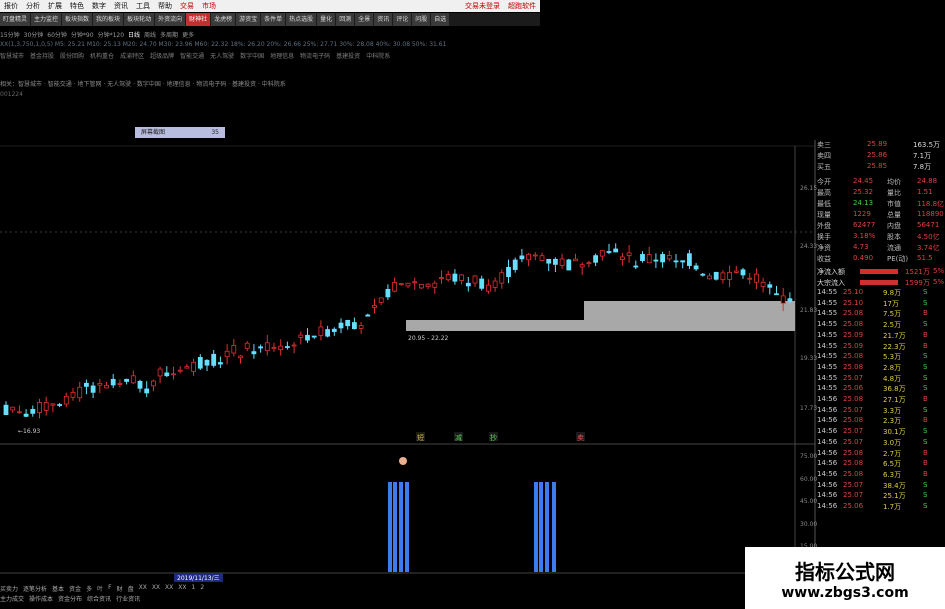  Describe the element at coordinates (931, 204) in the screenshot. I see `stat-value2: 118.8亿` at that location.